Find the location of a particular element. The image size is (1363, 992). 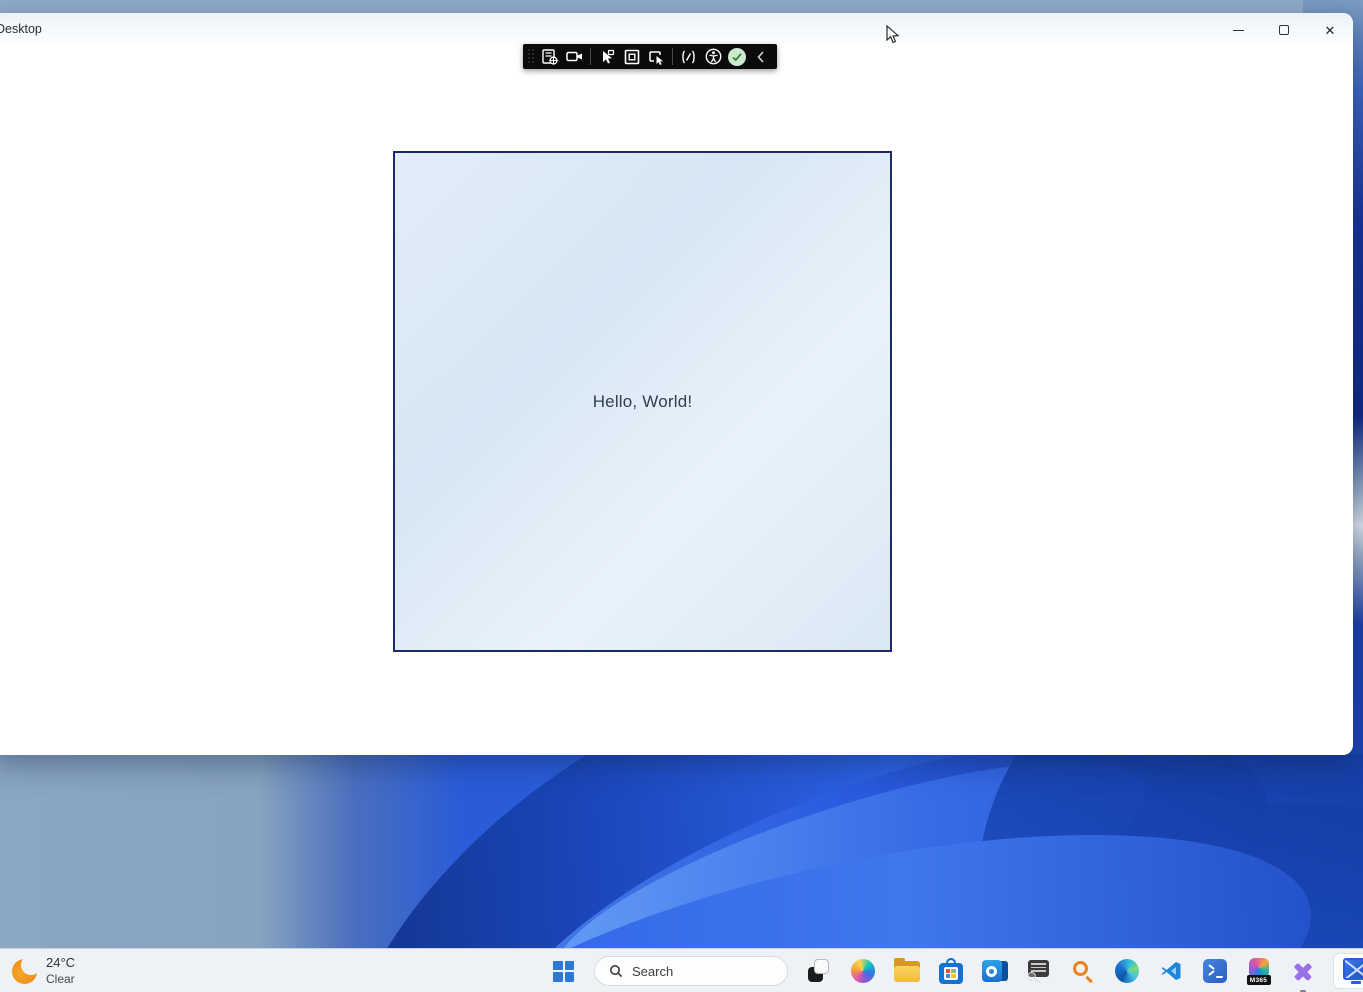

minimize-button is located at coordinates (1238, 30).